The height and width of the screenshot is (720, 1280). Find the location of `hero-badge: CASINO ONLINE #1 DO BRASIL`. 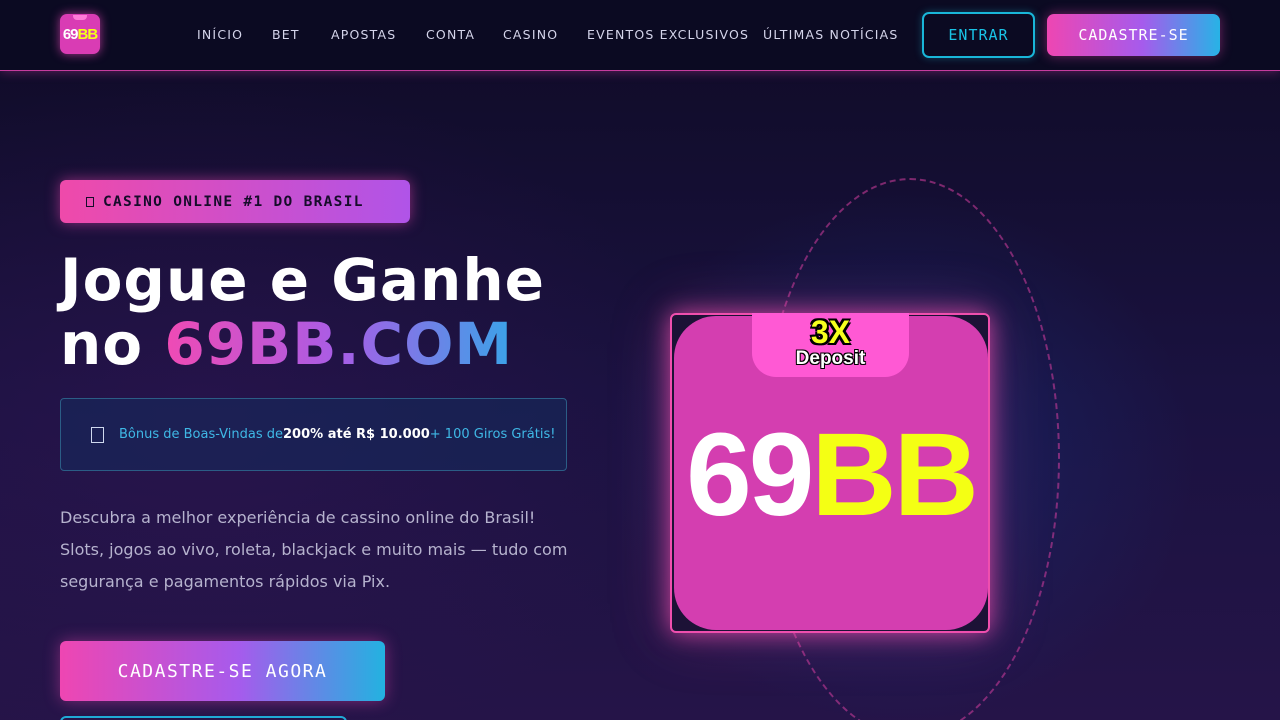

hero-badge: CASINO ONLINE #1 DO BRASIL is located at coordinates (235, 201).